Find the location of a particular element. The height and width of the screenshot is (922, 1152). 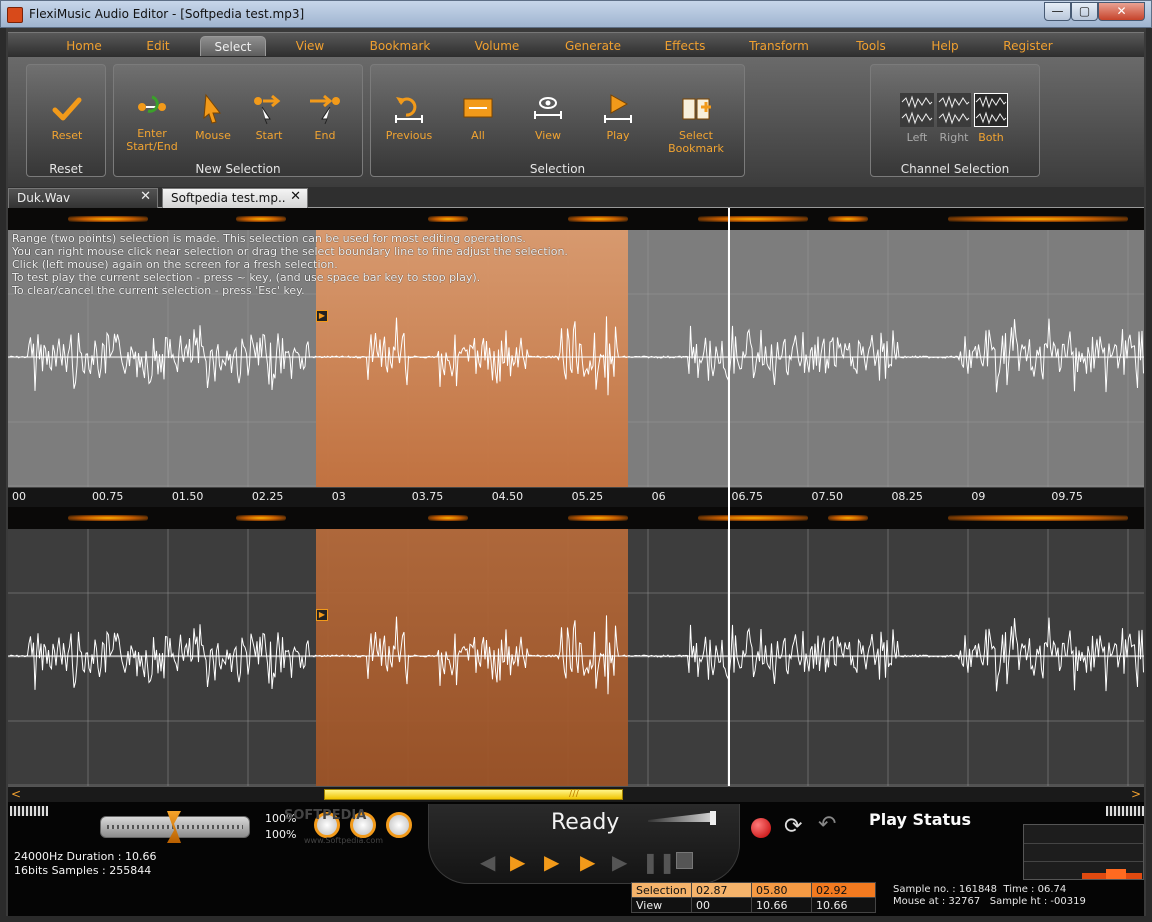

pause-icon: ❚❚ is located at coordinates (659, 862).